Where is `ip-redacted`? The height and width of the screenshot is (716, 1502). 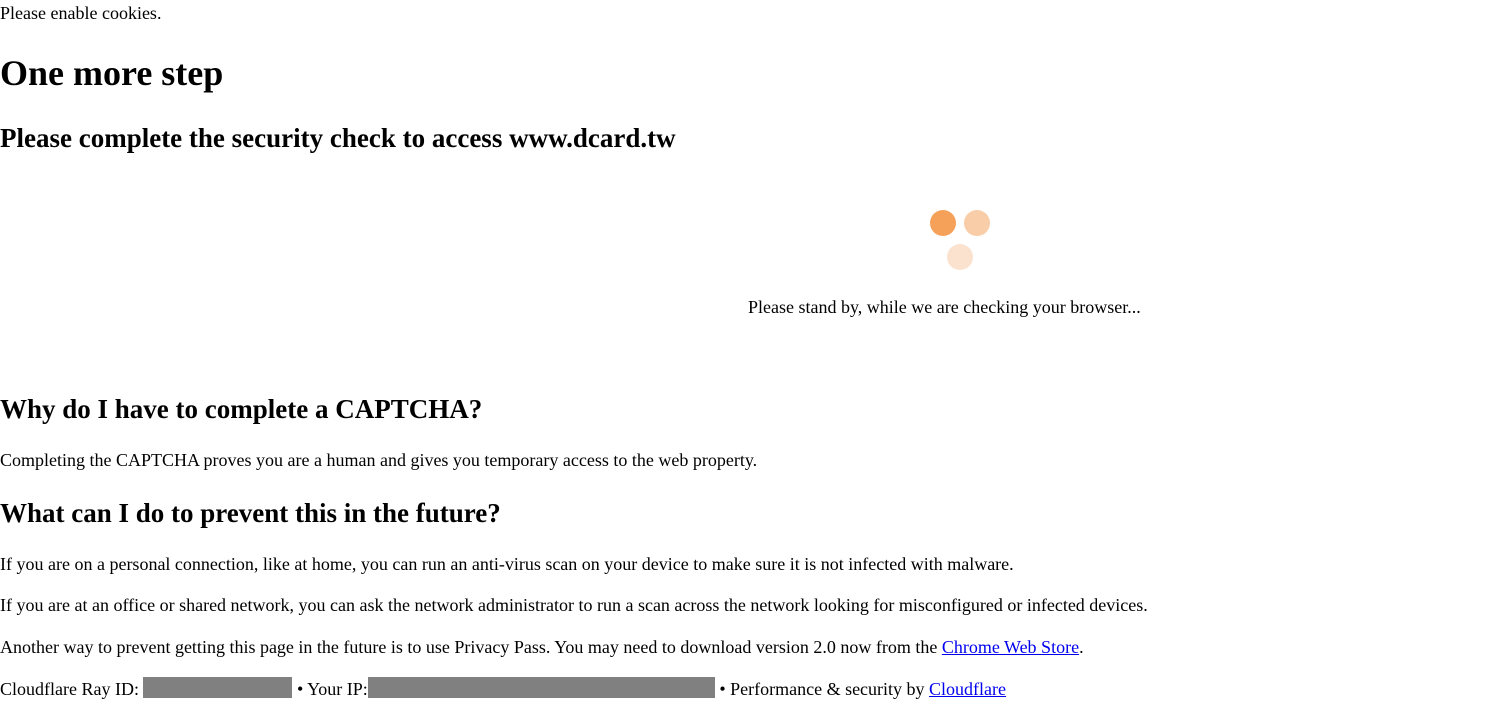 ip-redacted is located at coordinates (541, 687).